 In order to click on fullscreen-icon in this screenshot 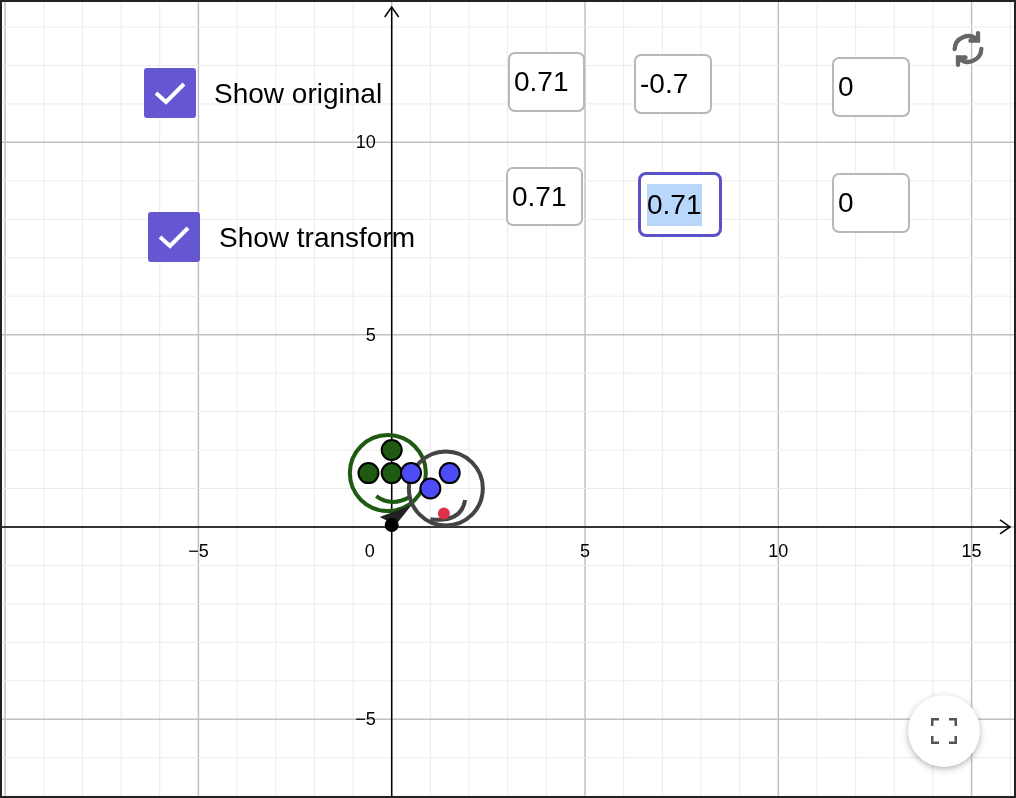, I will do `click(944, 731)`.